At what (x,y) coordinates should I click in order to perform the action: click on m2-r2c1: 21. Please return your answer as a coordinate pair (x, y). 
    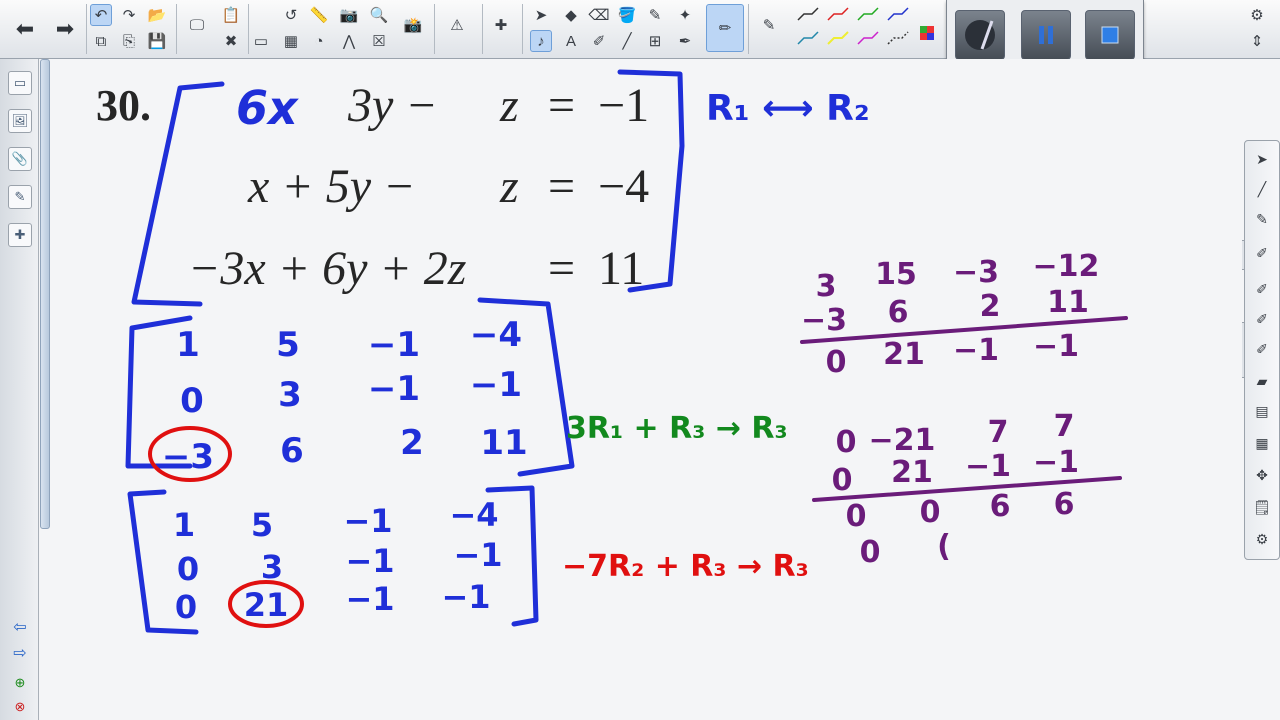
    Looking at the image, I should click on (266, 605).